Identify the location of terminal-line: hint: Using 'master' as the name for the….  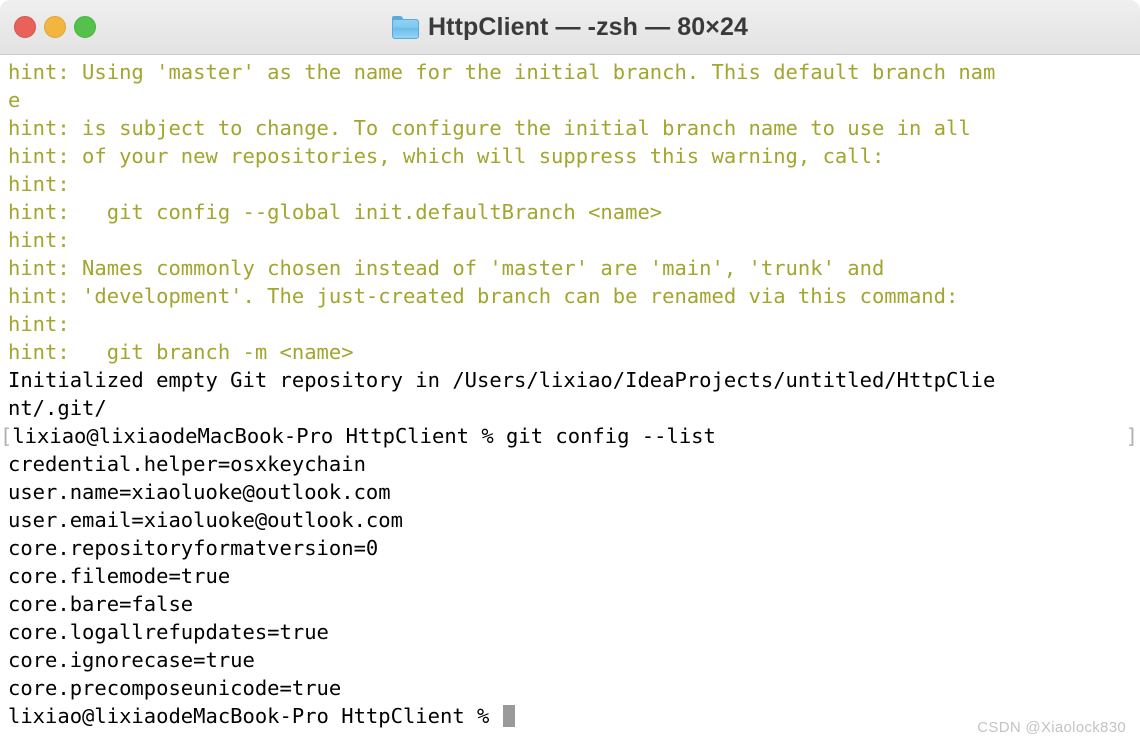
(502, 72).